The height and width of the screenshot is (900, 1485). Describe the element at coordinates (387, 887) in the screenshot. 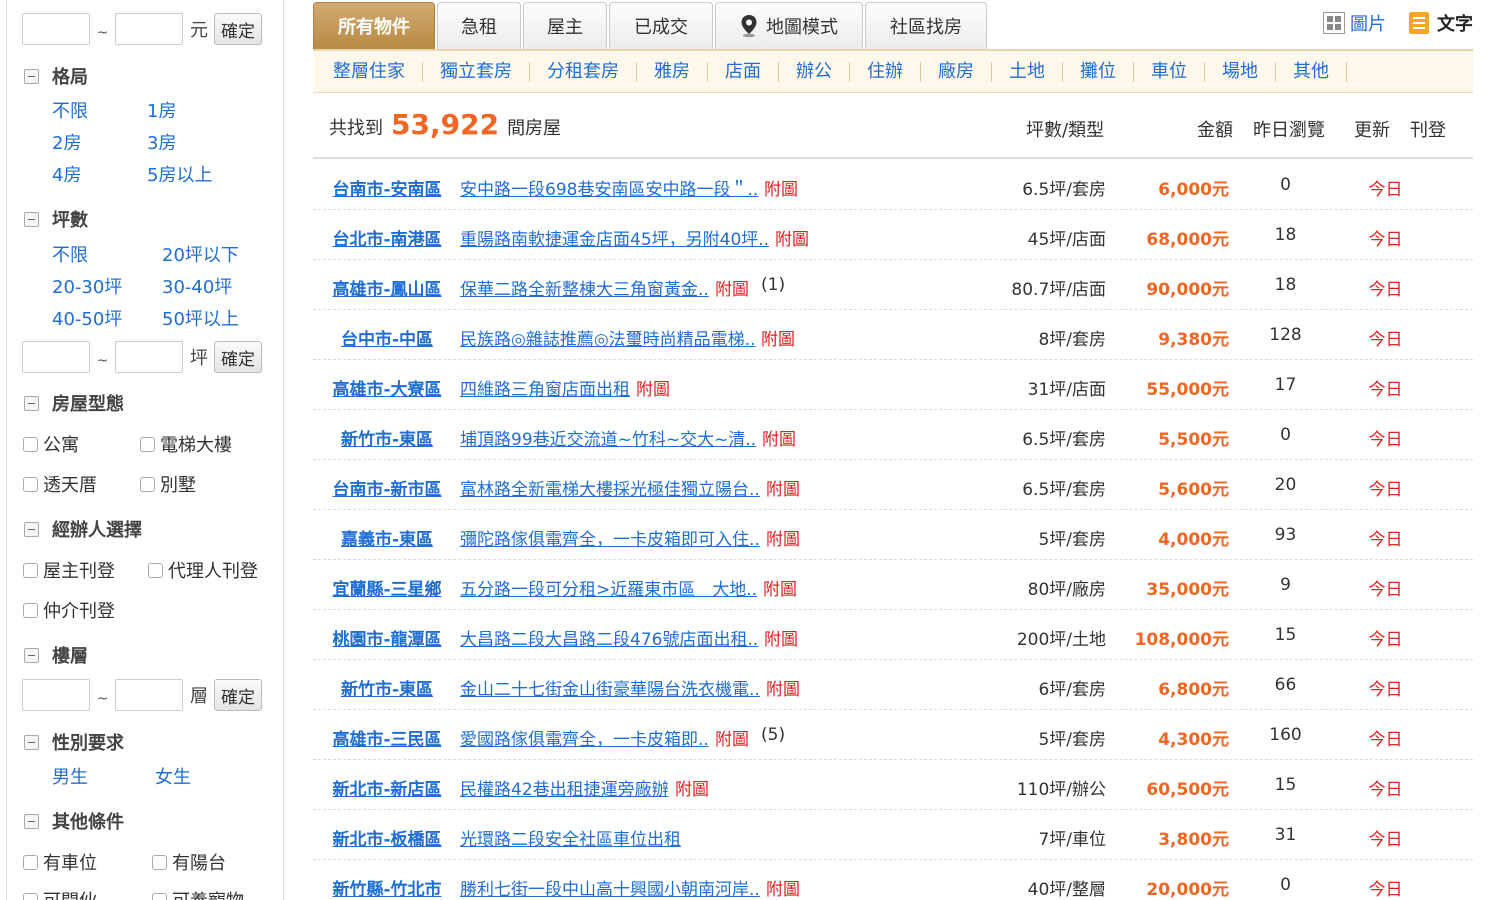

I see `listing-region-link: 新竹縣-竹北市` at that location.